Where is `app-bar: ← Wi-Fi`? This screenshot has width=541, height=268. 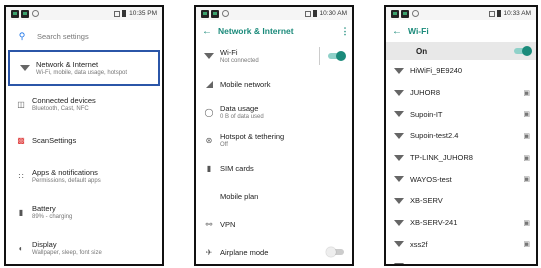 app-bar: ← Wi-Fi is located at coordinates (461, 31).